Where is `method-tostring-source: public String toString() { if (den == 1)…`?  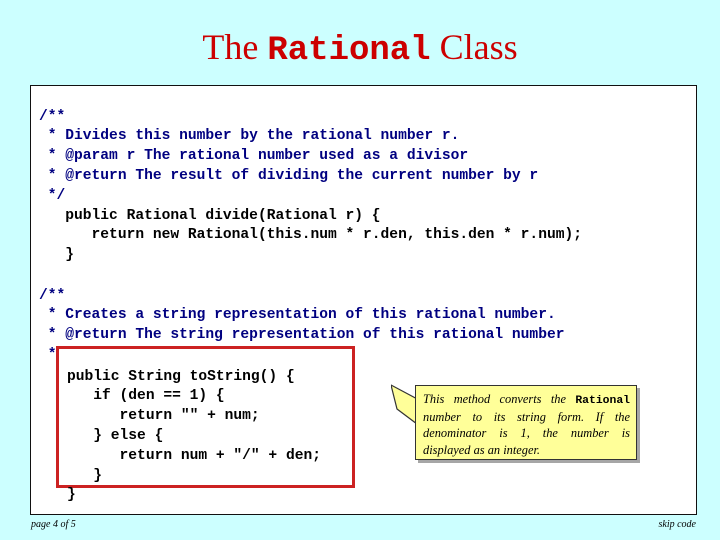
method-tostring-source: public String toString() { if (den == 1)… is located at coordinates (194, 436).